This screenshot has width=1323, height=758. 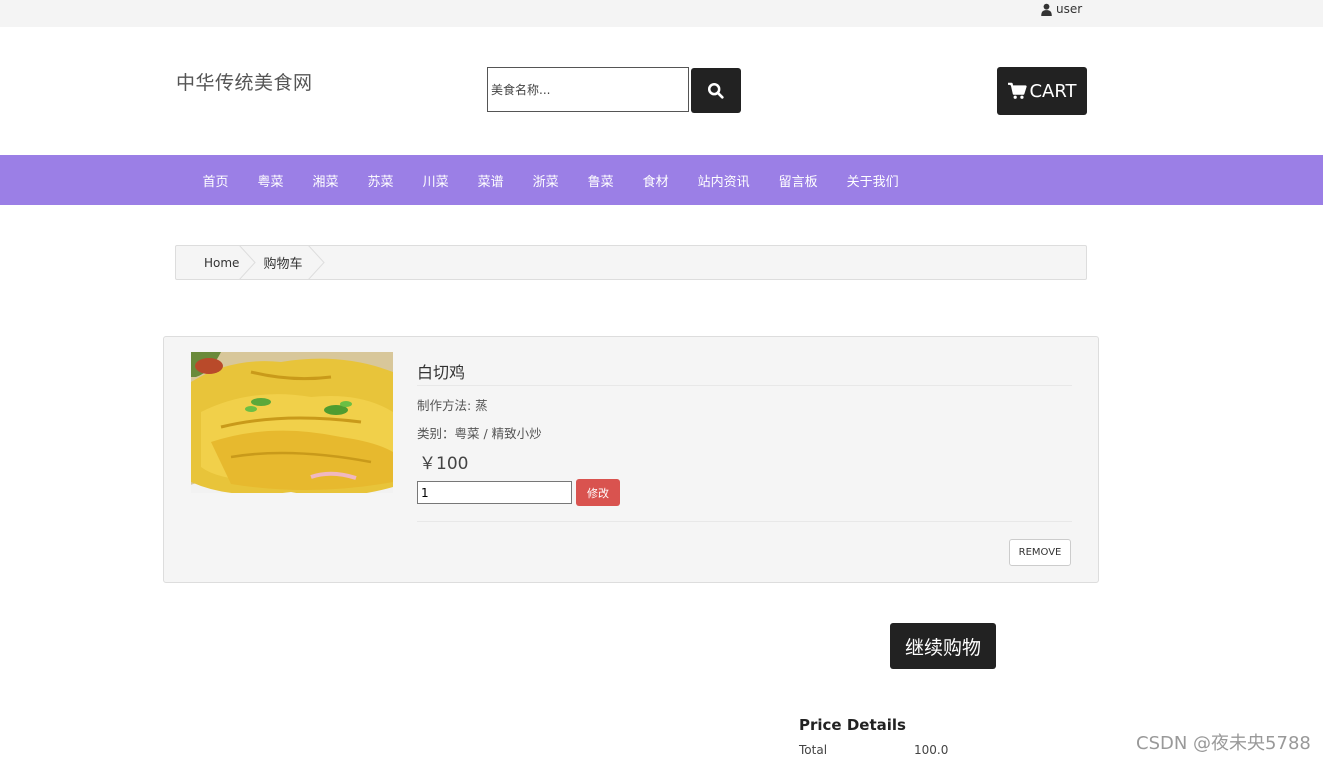 I want to click on cart-label: CART, so click(x=1053, y=91).